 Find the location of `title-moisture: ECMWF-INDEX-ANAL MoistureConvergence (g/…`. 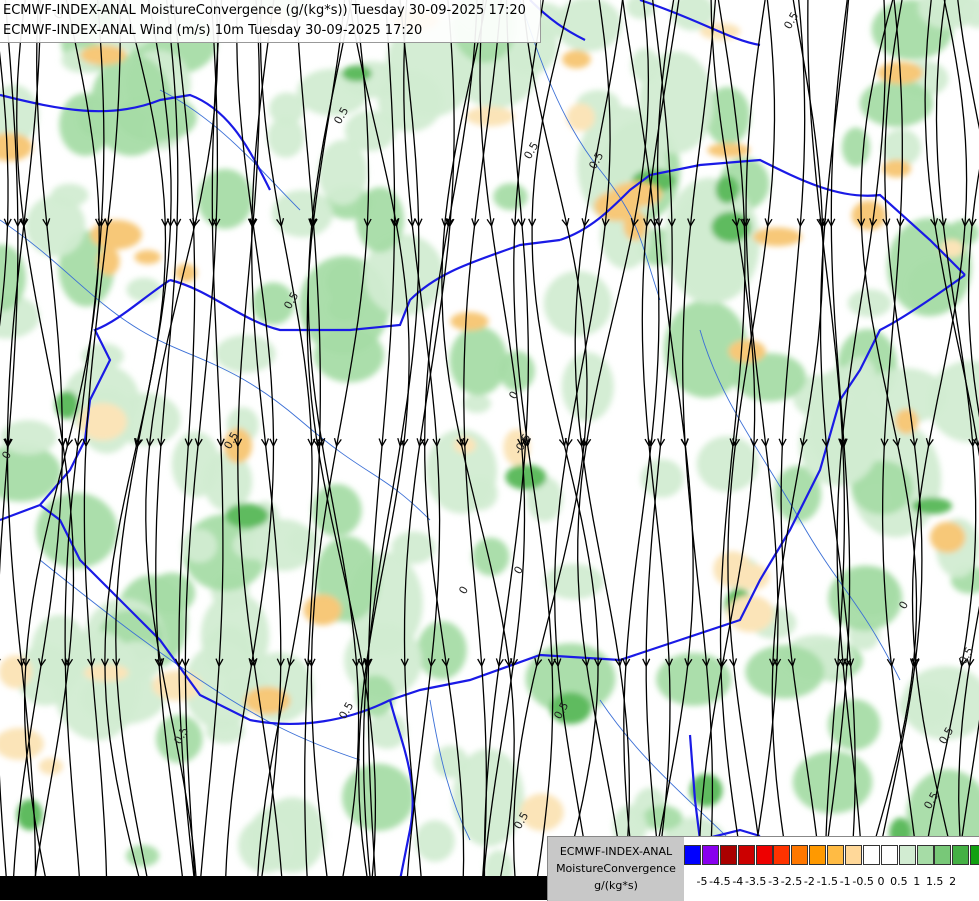

title-moisture: ECMWF-INDEX-ANAL MoistureConvergence (g/… is located at coordinates (264, 10).